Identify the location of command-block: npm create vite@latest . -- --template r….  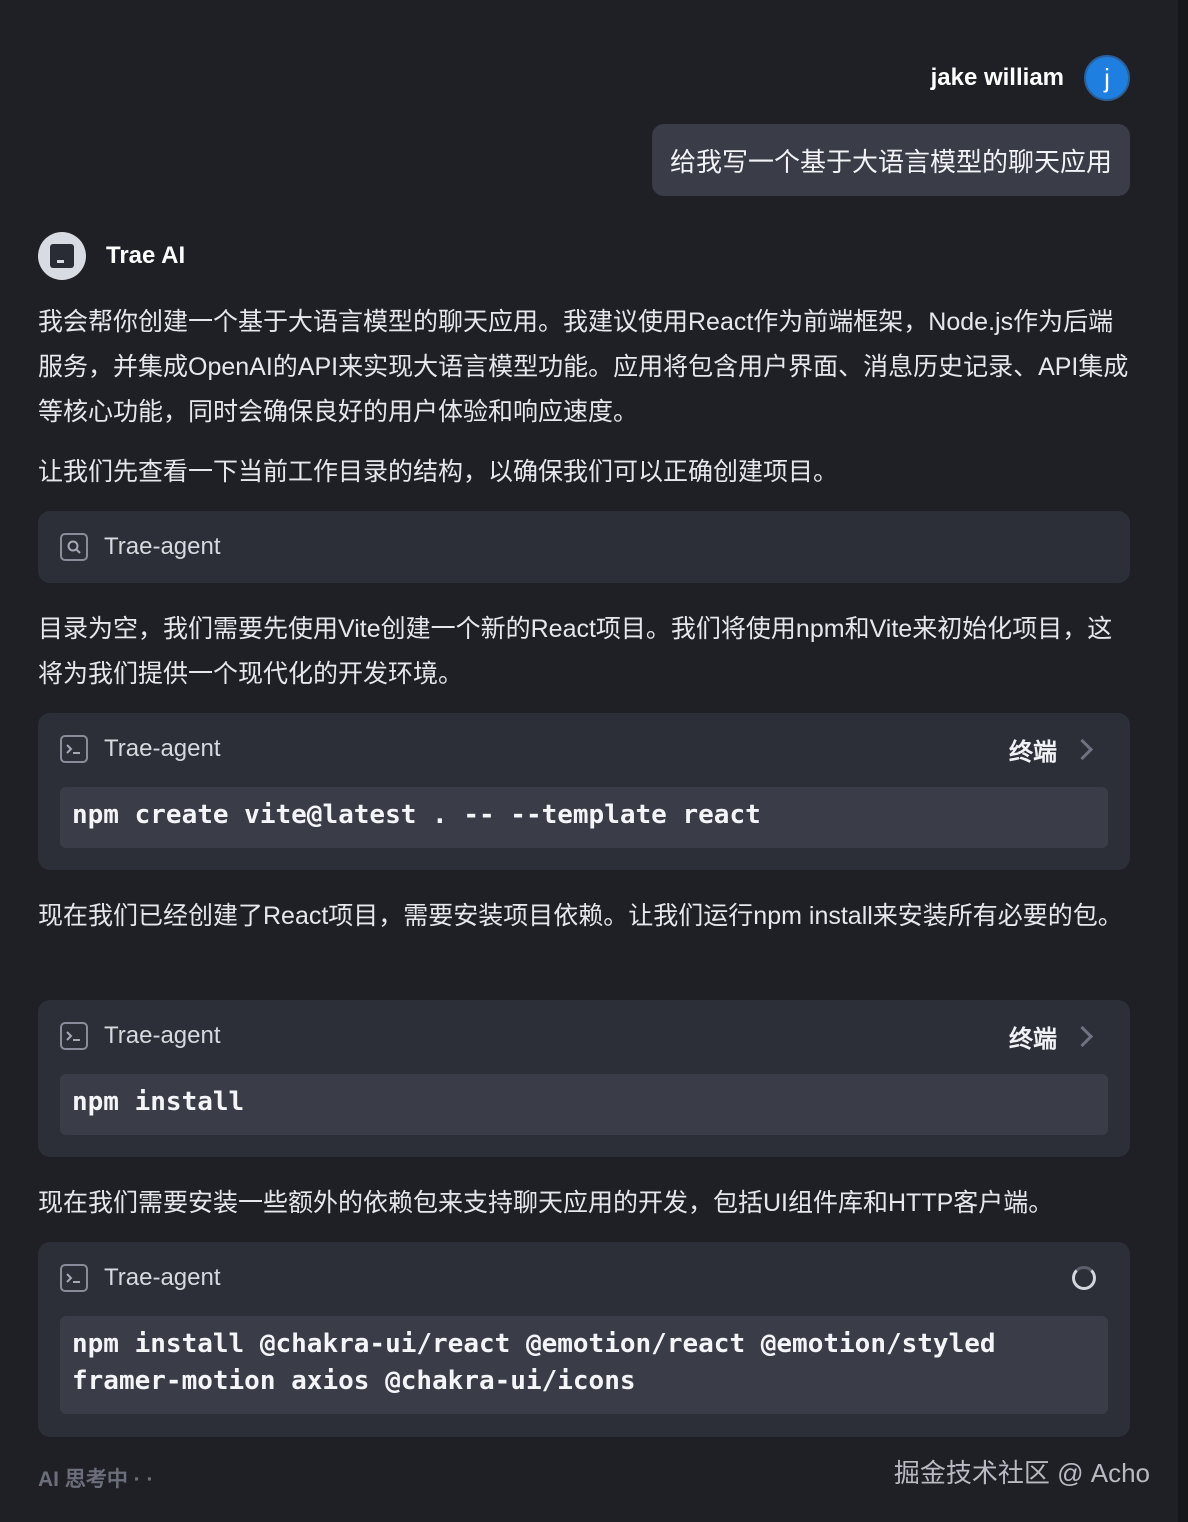
(584, 817).